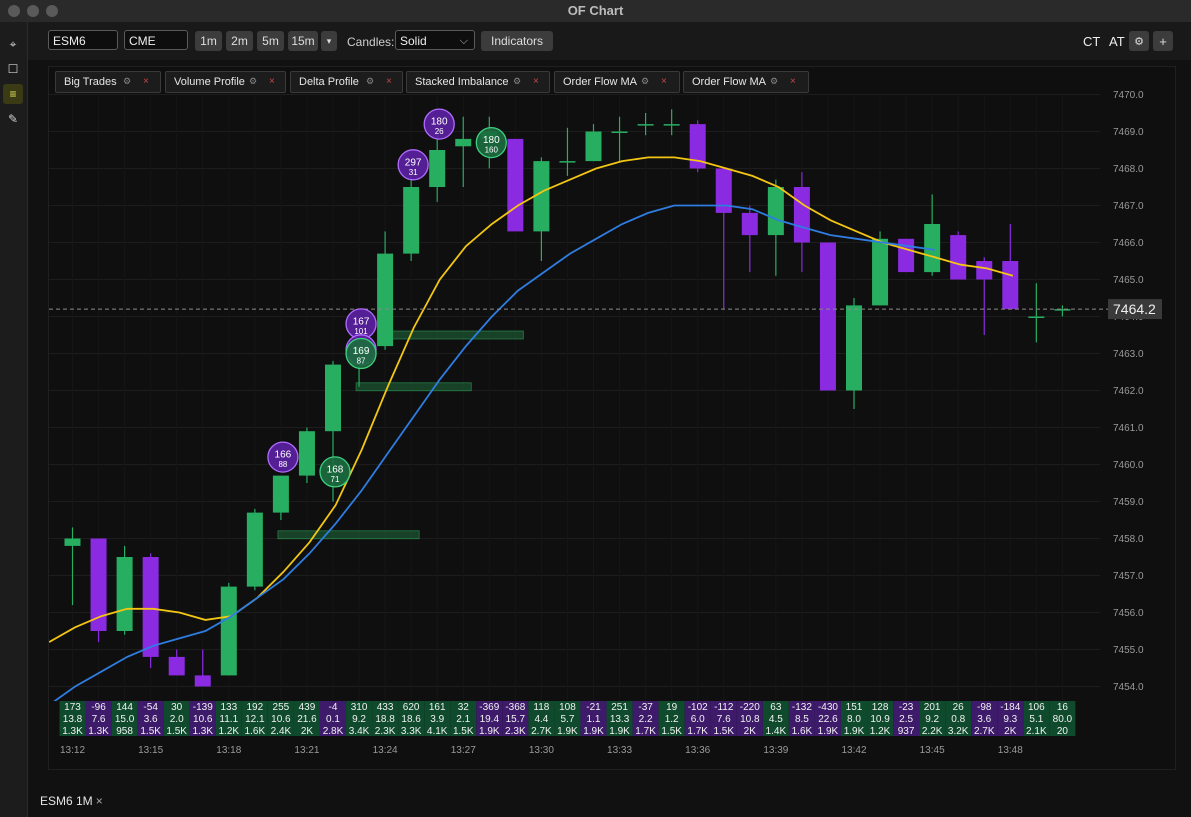 This screenshot has height=817, width=1191. I want to click on timeframe-2m-button: 2m, so click(239, 41).